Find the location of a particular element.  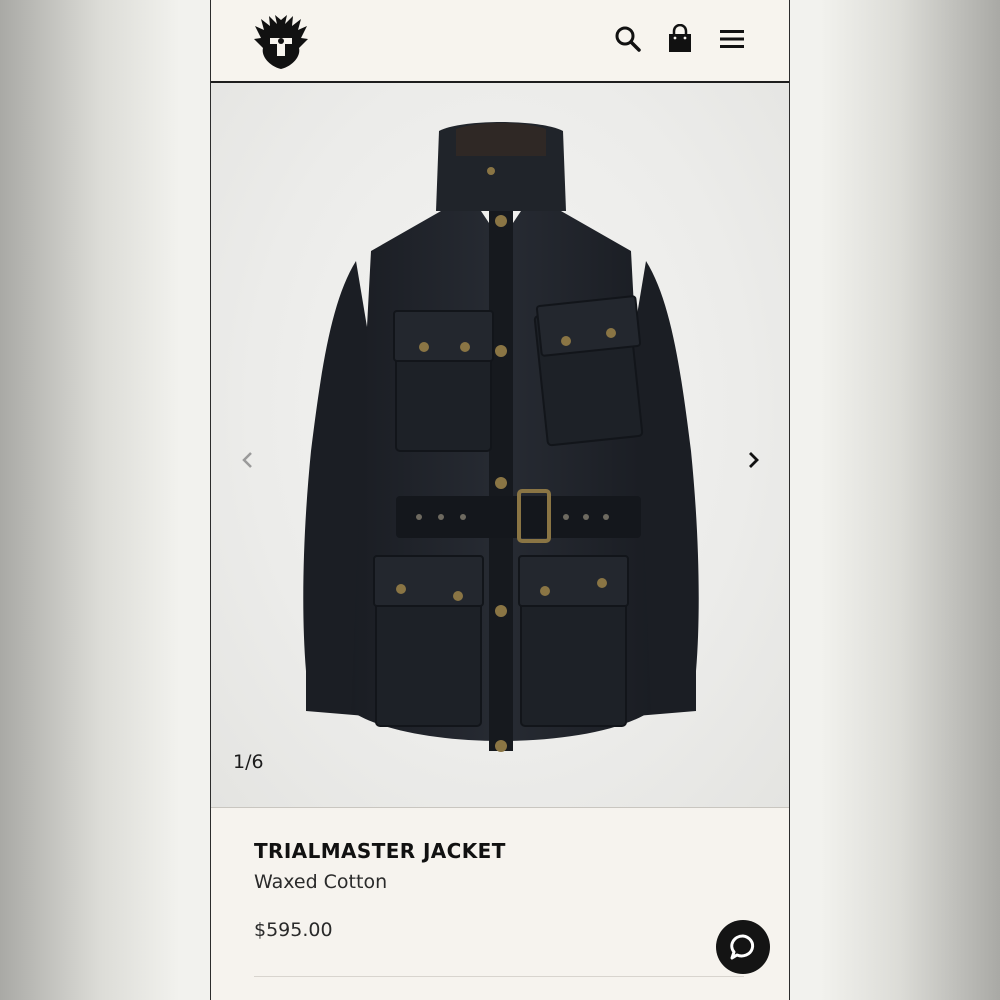

menu-button is located at coordinates (732, 39).